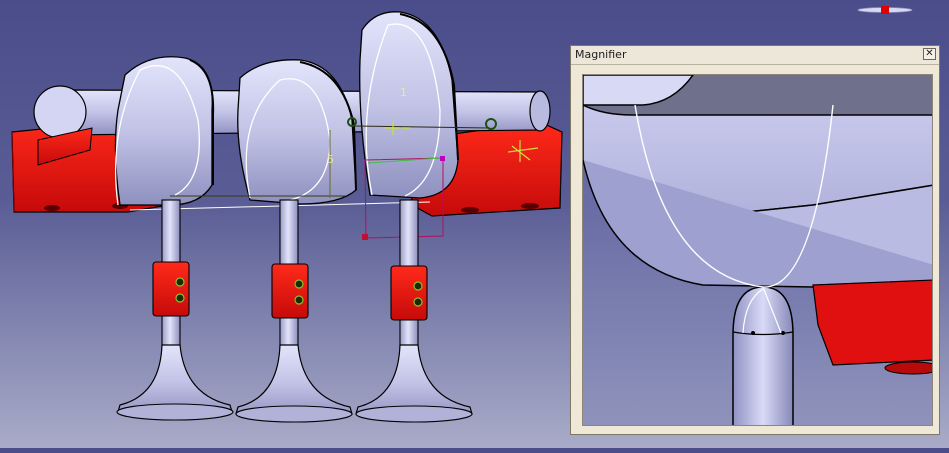  Describe the element at coordinates (601, 54) in the screenshot. I see `magnifier-title: Magnifier` at that location.